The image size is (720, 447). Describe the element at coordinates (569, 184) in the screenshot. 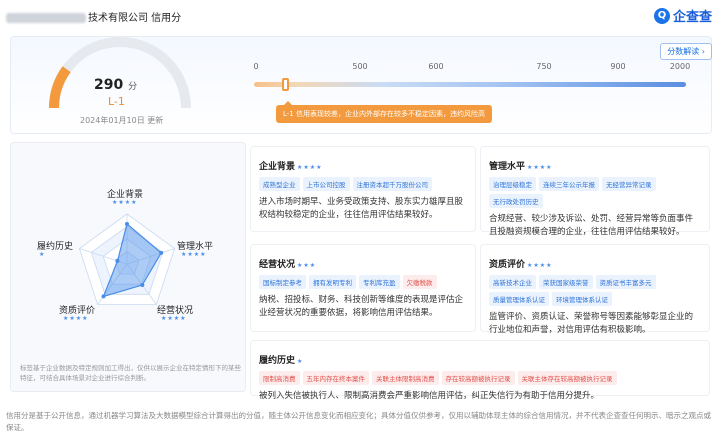

I see `tag: 连续三年公示年报` at that location.